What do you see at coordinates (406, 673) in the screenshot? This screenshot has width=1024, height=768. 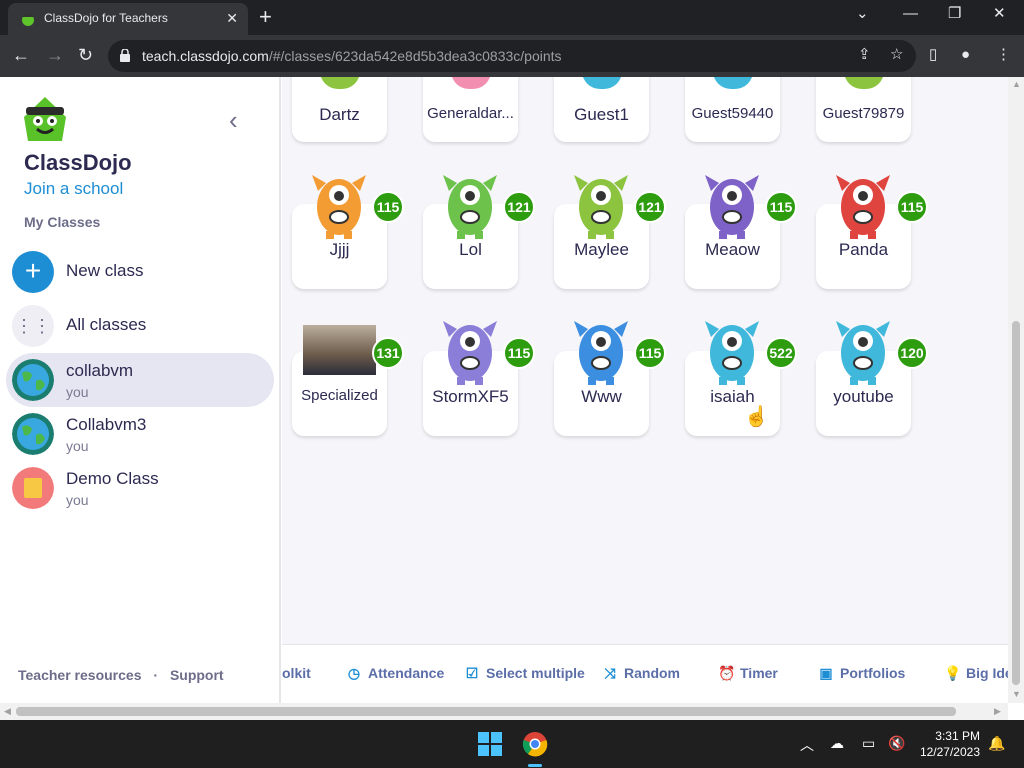 I see `attendance-label: Attendance` at bounding box center [406, 673].